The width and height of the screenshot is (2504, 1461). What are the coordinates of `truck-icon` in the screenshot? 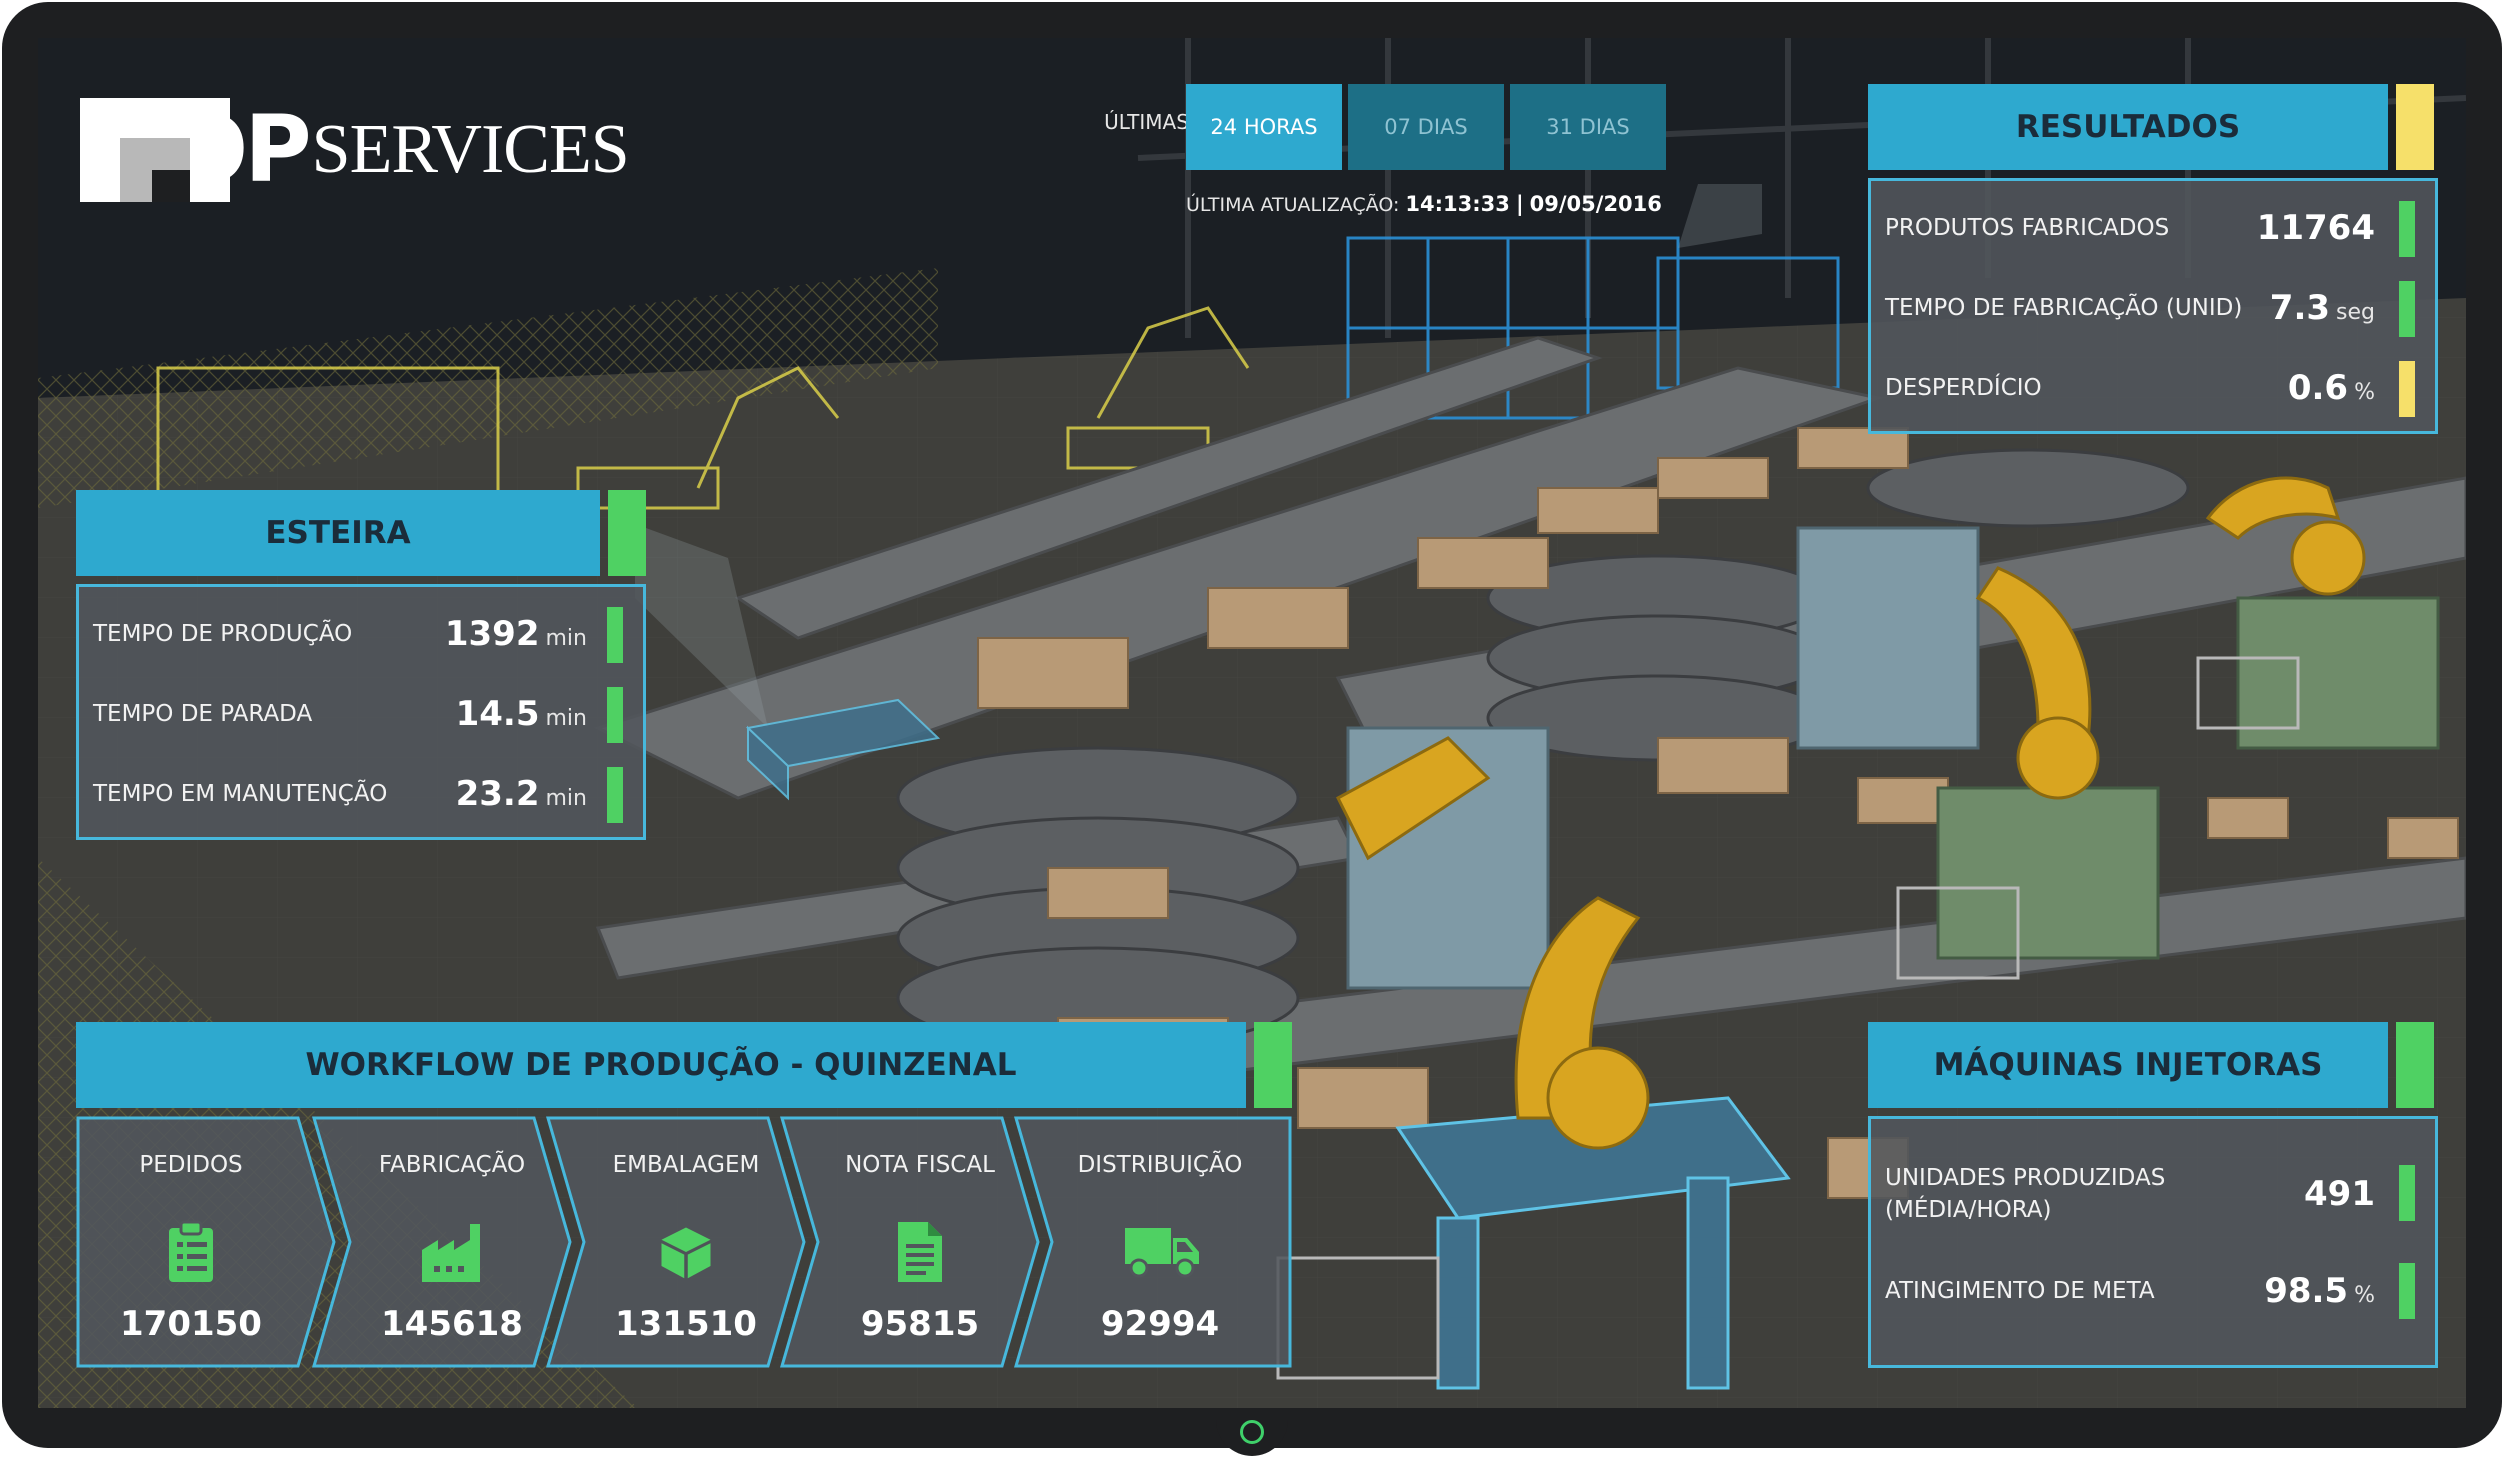 It's located at (1162, 1253).